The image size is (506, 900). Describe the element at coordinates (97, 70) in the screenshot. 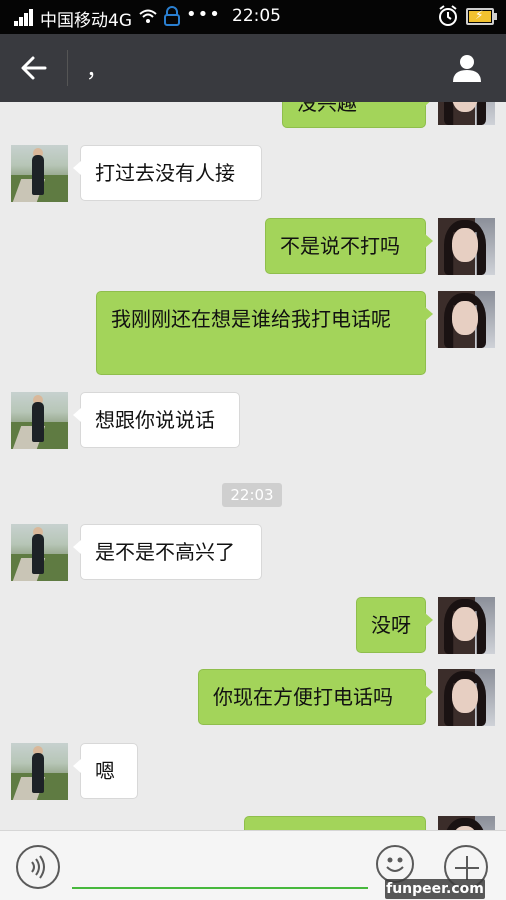

I see `chat-title: ，` at that location.